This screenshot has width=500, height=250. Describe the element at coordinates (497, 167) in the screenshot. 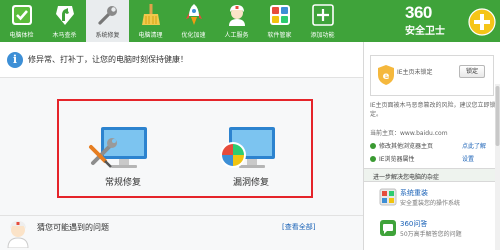

I see `sidebar-scrollbar` at that location.